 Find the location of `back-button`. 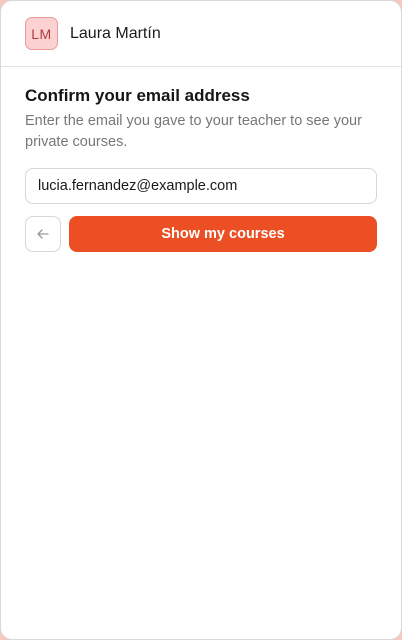

back-button is located at coordinates (43, 234).